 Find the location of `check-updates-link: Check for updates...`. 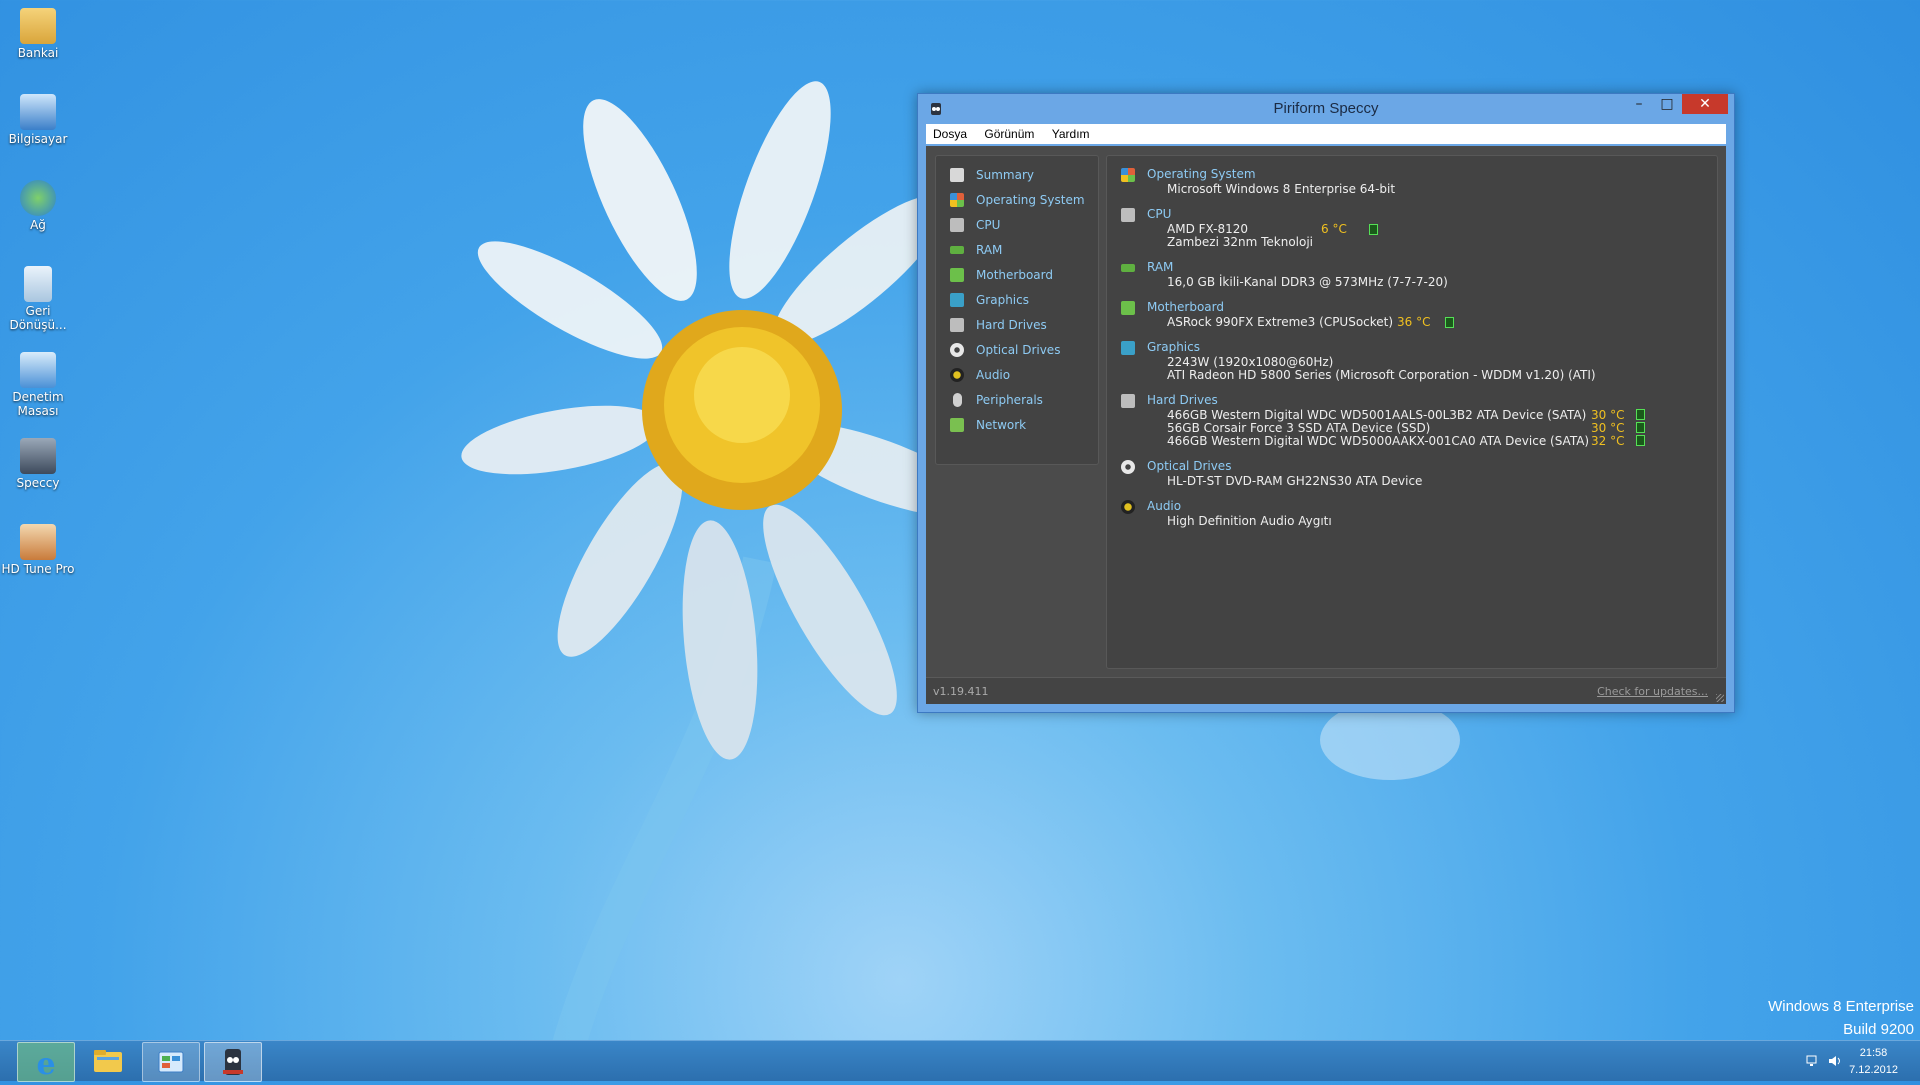

check-updates-link: Check for updates... is located at coordinates (1652, 691).